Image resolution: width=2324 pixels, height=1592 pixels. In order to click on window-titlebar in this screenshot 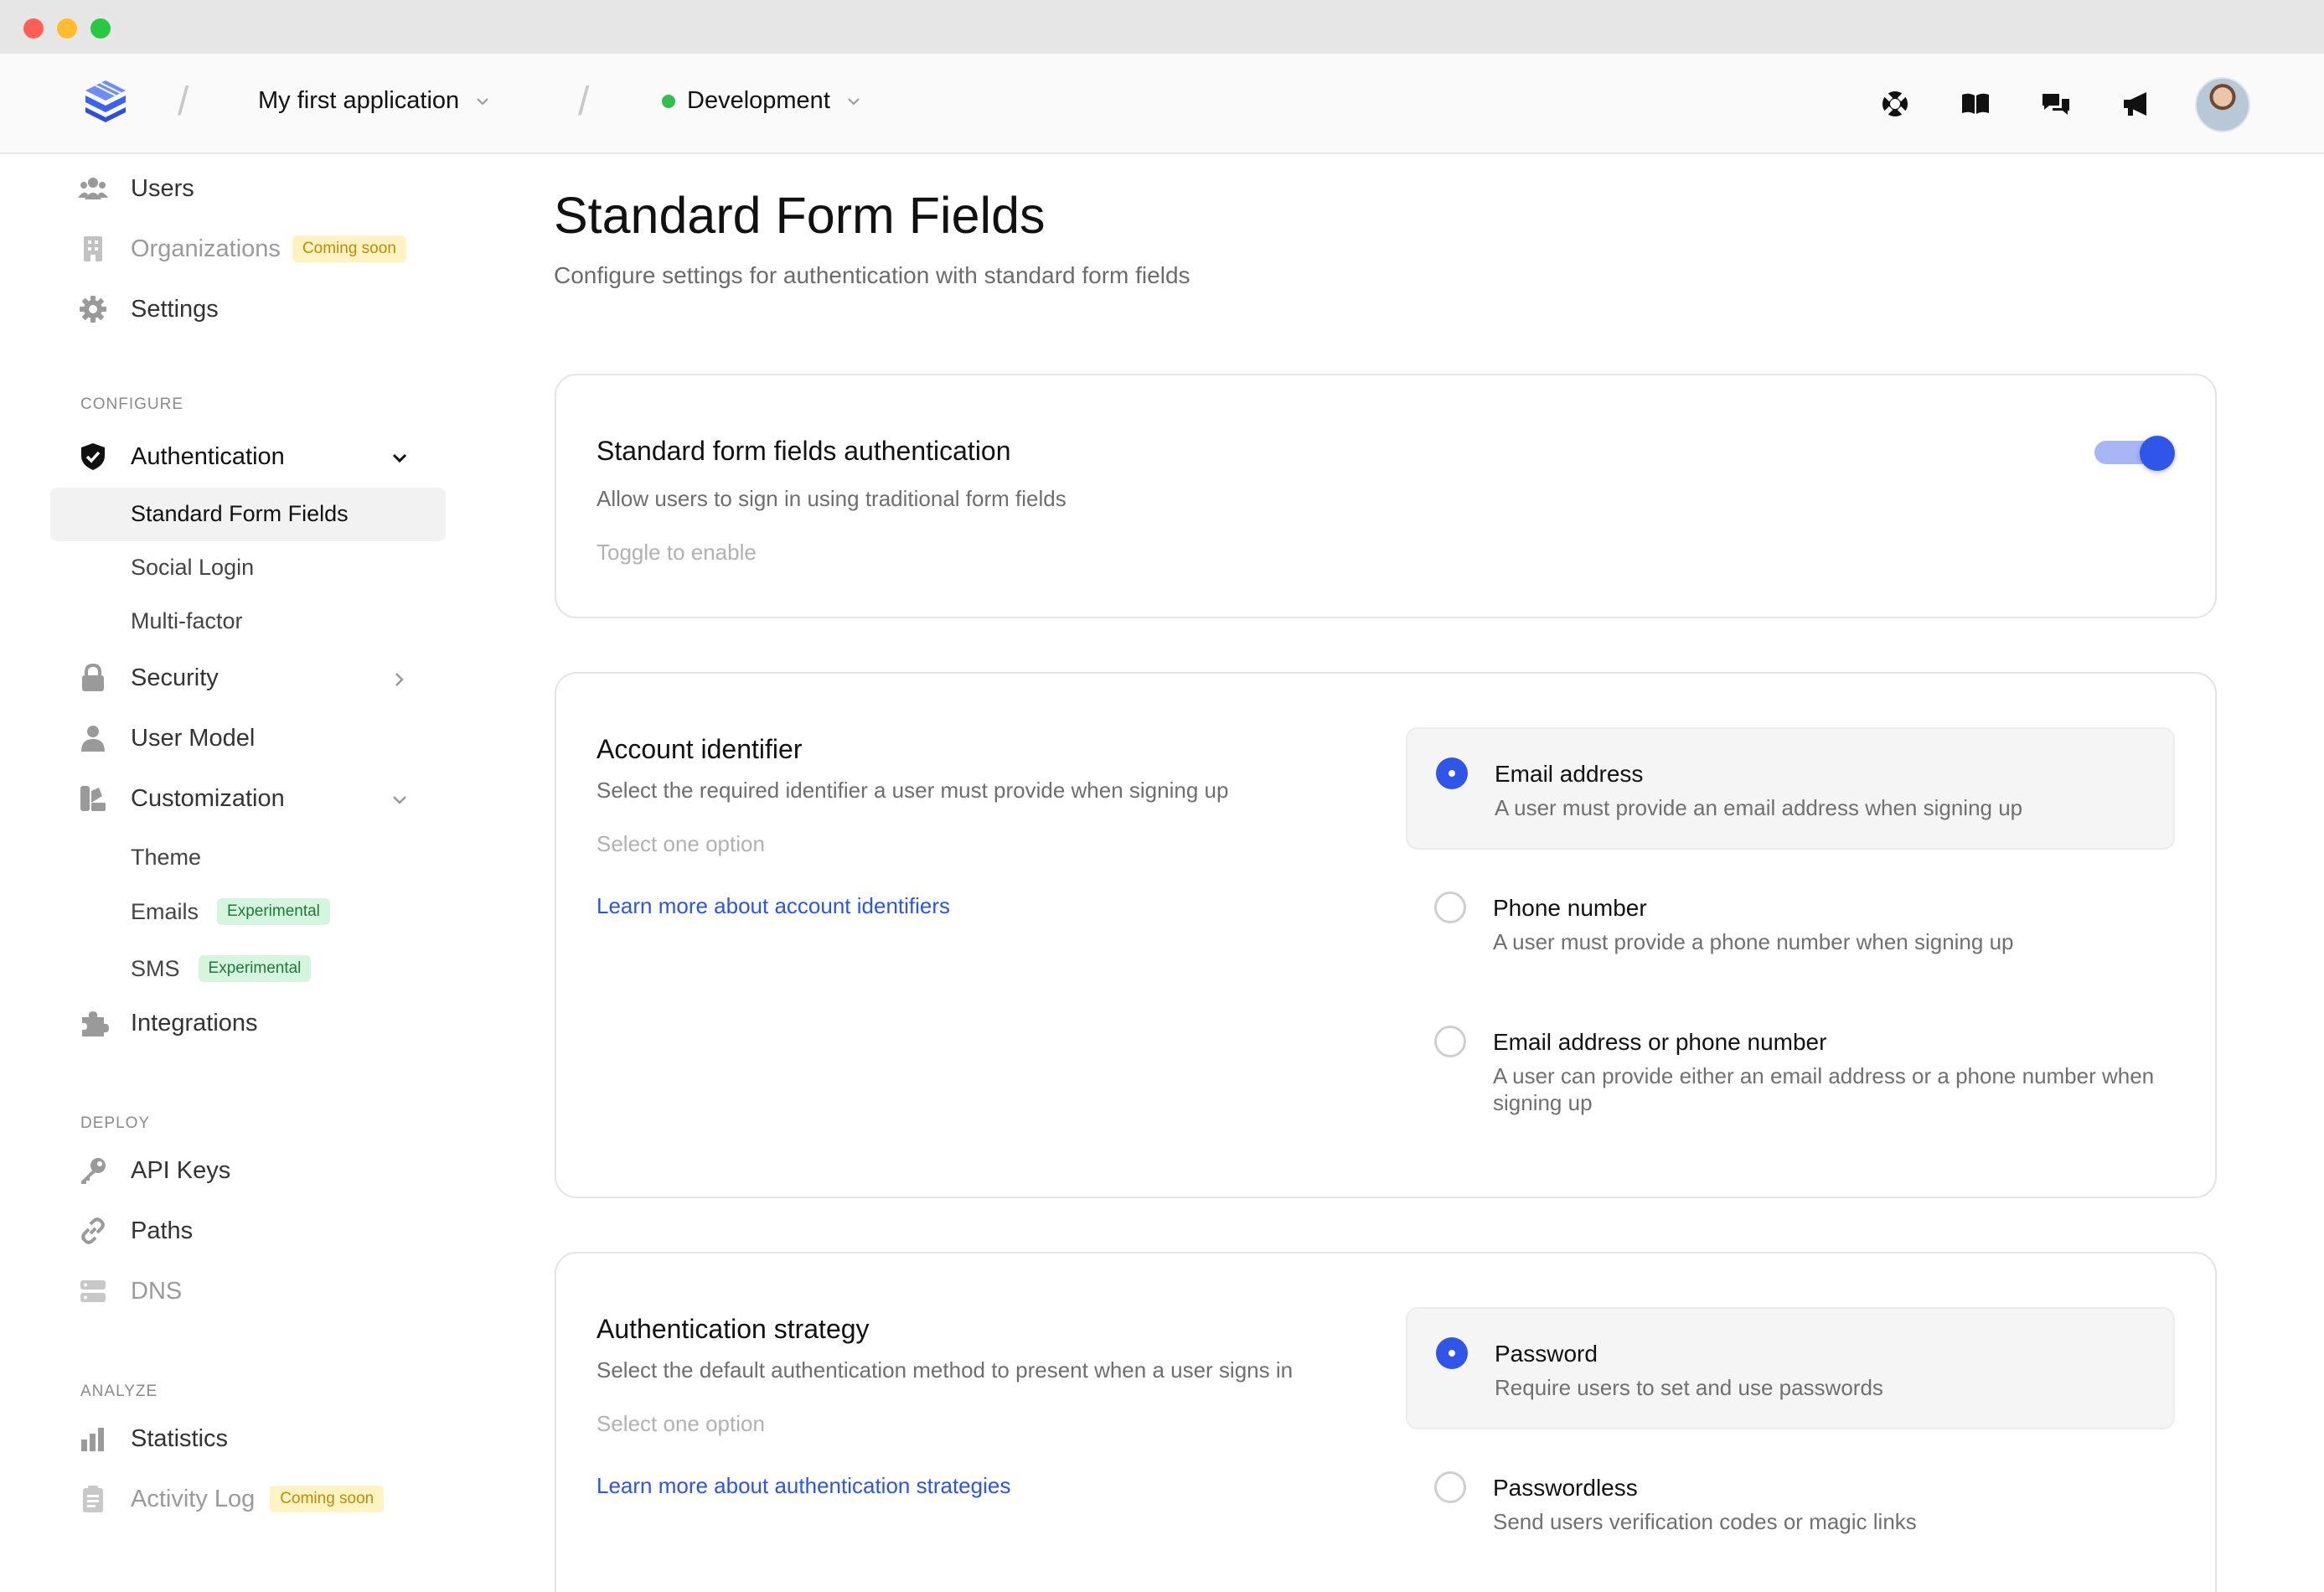, I will do `click(1162, 27)`.